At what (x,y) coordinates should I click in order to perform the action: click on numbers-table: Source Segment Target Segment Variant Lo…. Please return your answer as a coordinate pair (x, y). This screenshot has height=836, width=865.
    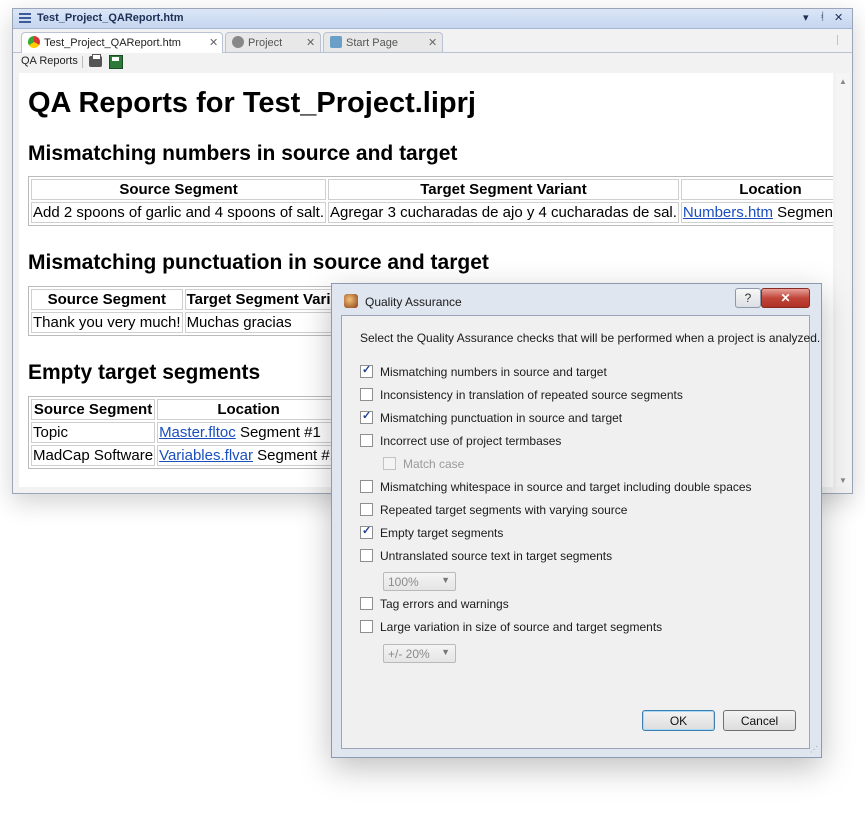
    Looking at the image, I should click on (430, 201).